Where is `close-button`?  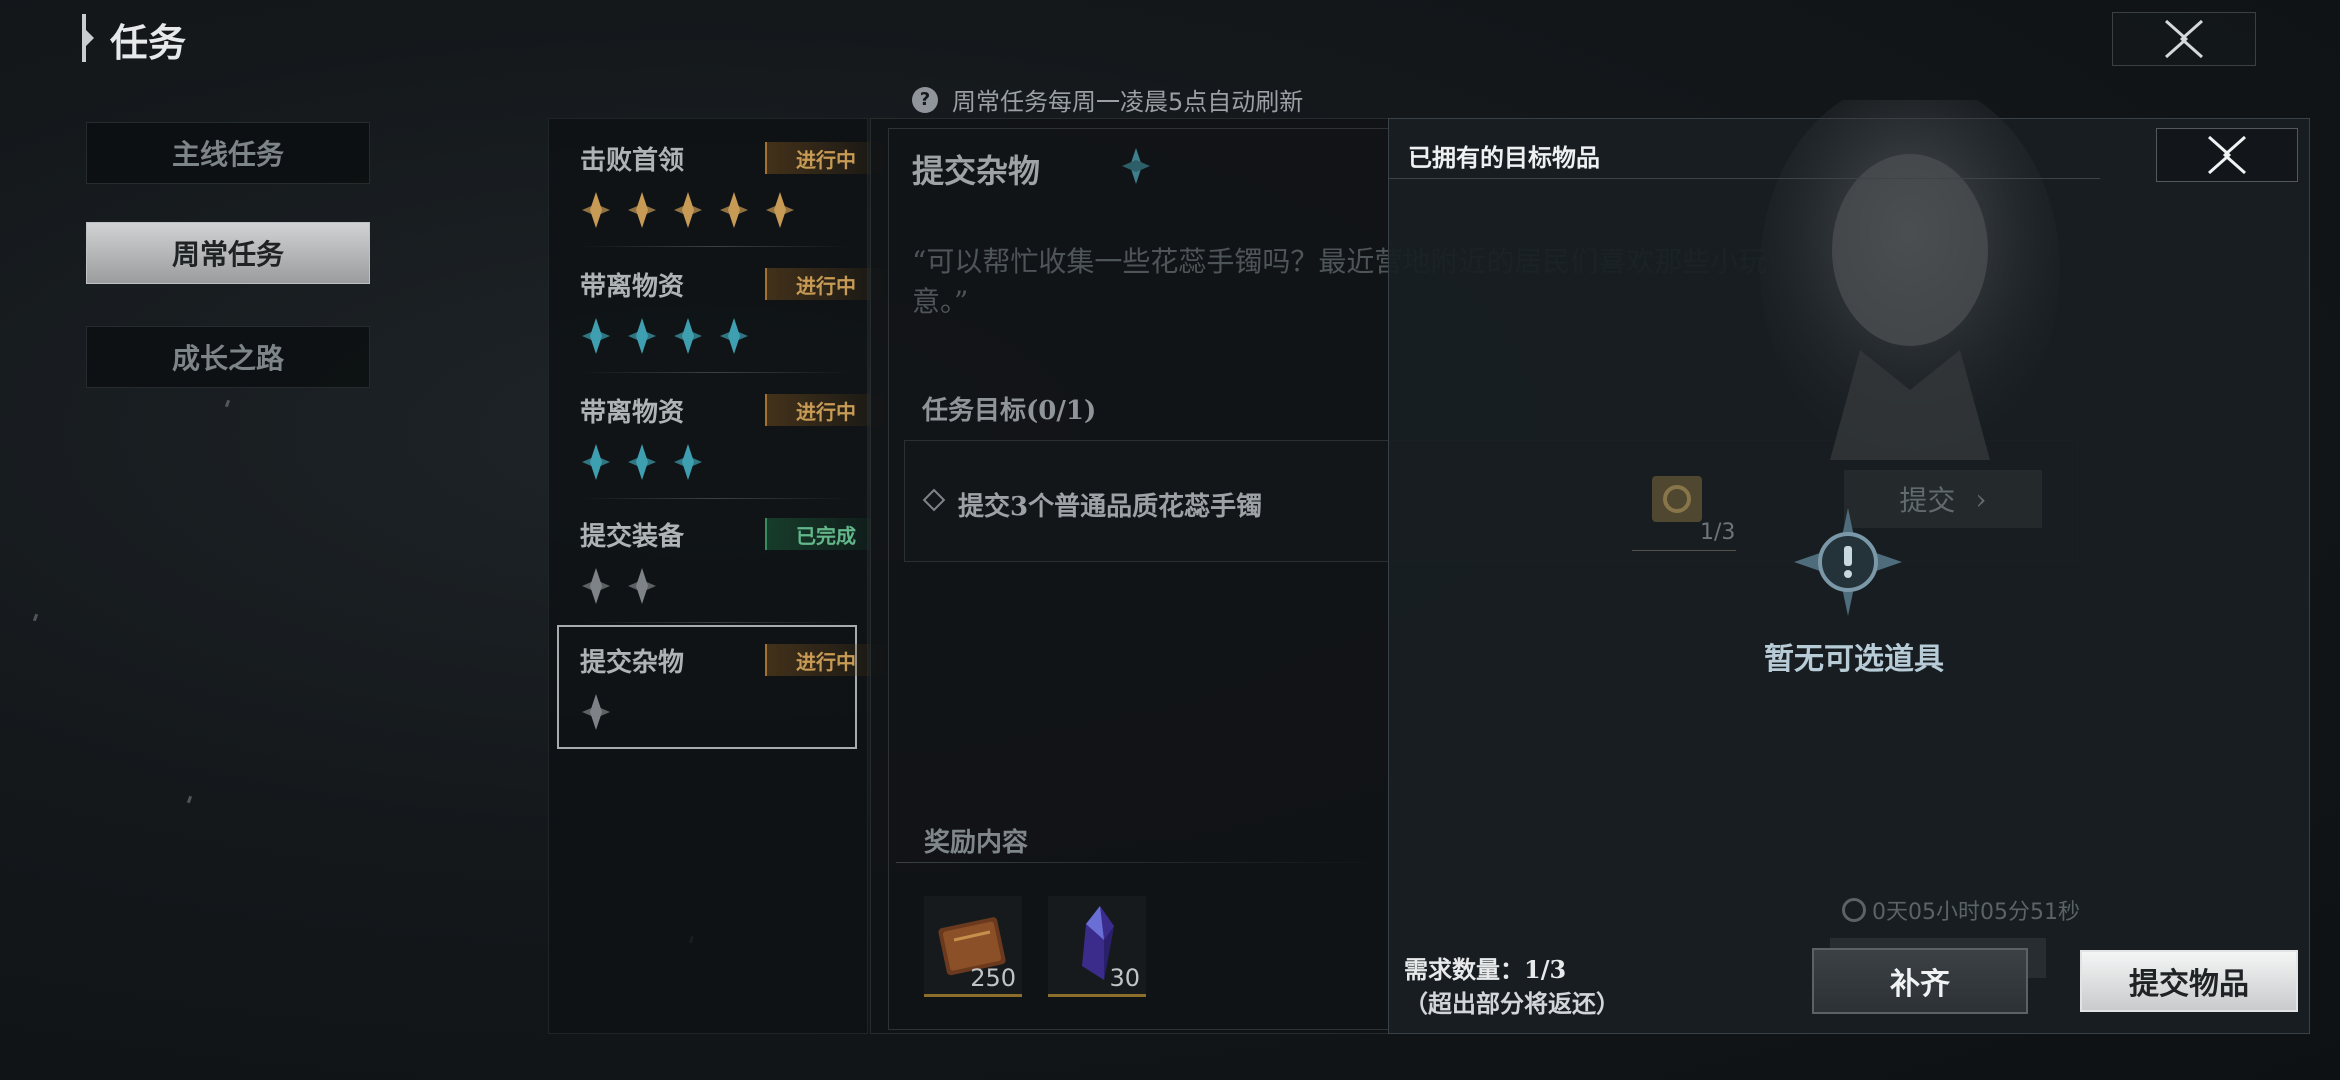 close-button is located at coordinates (2184, 39).